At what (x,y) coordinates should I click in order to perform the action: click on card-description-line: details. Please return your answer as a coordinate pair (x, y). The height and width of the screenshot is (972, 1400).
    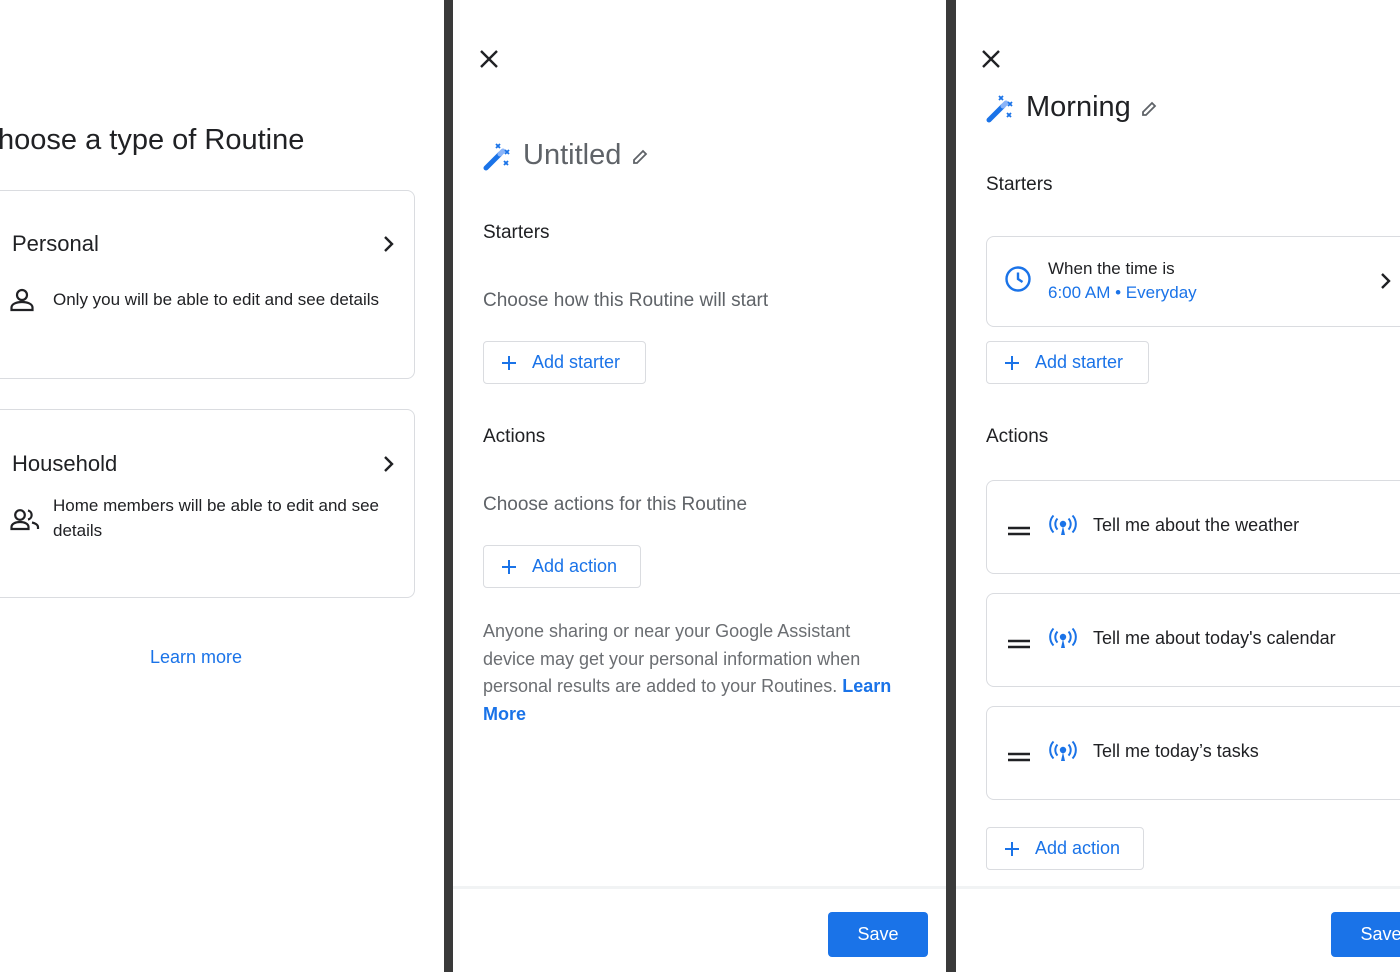
    Looking at the image, I should click on (78, 530).